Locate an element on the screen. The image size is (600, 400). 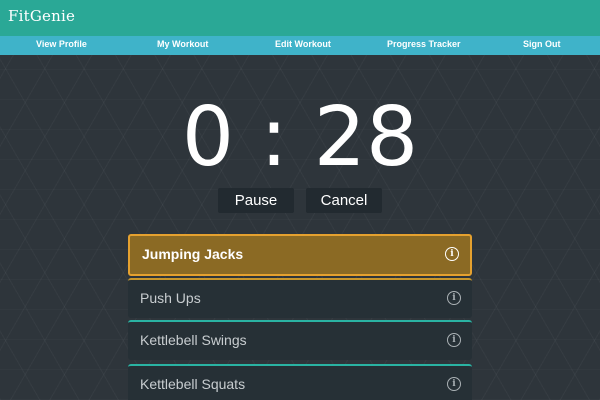
nav-progress-tracker: Progress Tracker is located at coordinates (424, 44).